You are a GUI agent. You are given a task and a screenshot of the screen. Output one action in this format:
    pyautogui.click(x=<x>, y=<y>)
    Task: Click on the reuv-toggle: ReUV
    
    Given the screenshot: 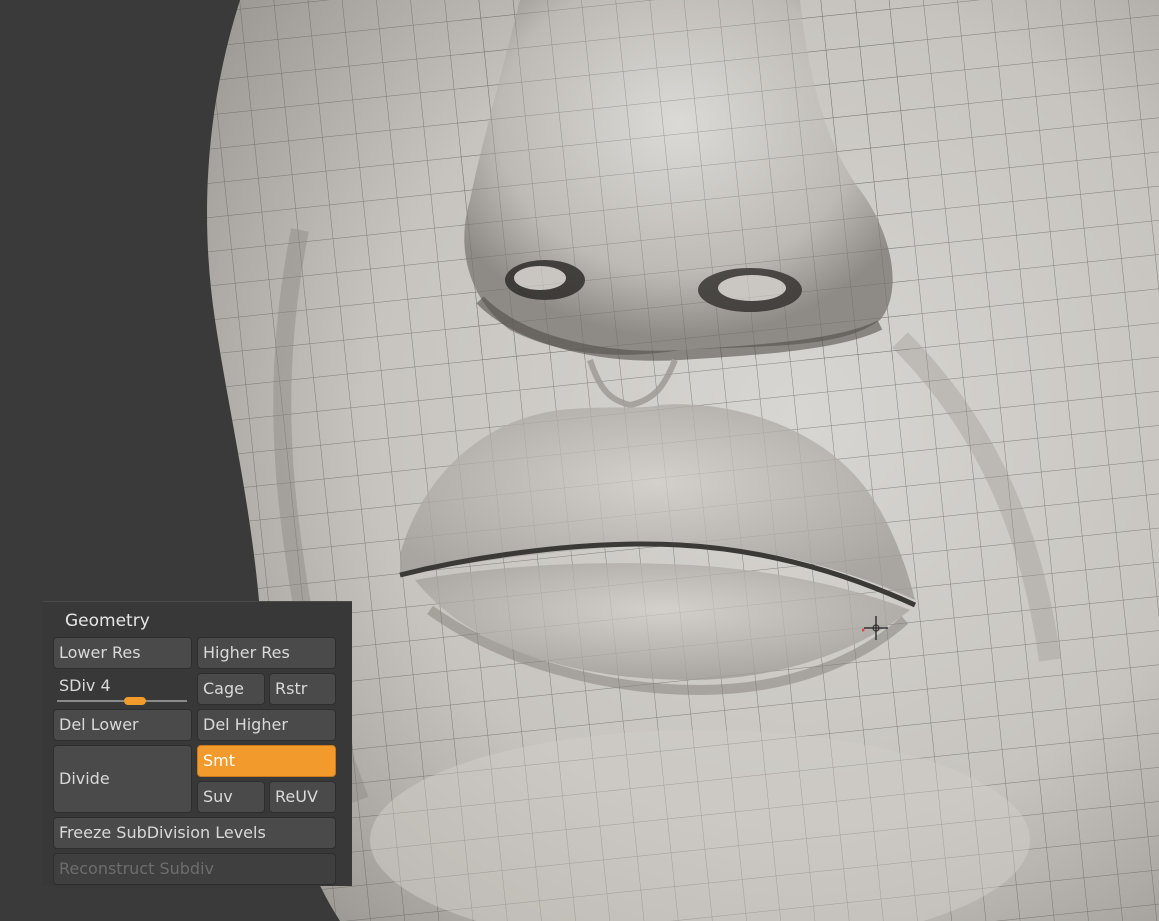 What is the action you would take?
    pyautogui.click(x=302, y=797)
    